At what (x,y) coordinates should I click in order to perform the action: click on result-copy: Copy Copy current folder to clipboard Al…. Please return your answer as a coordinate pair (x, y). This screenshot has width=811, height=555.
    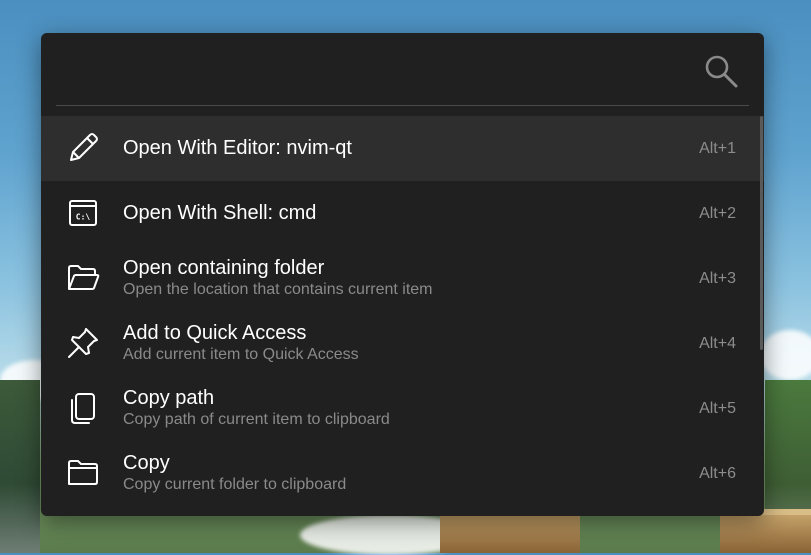
    Looking at the image, I should click on (402, 473).